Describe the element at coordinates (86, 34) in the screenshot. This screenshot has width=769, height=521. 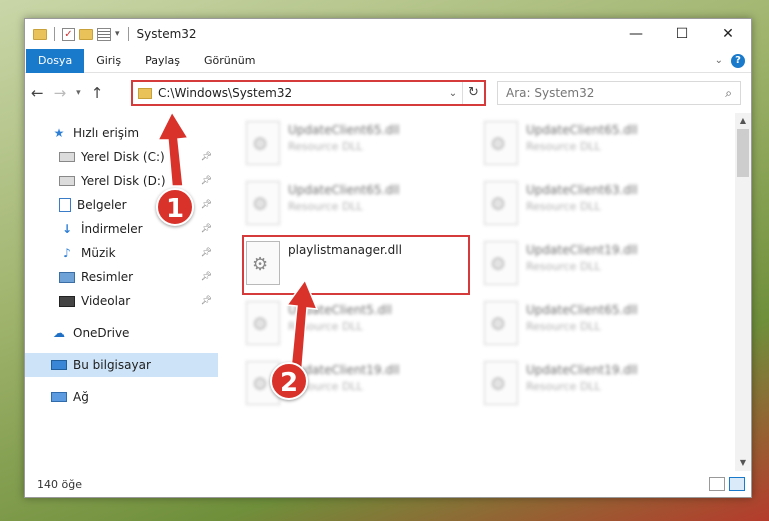
I see `new-folder-icon` at that location.